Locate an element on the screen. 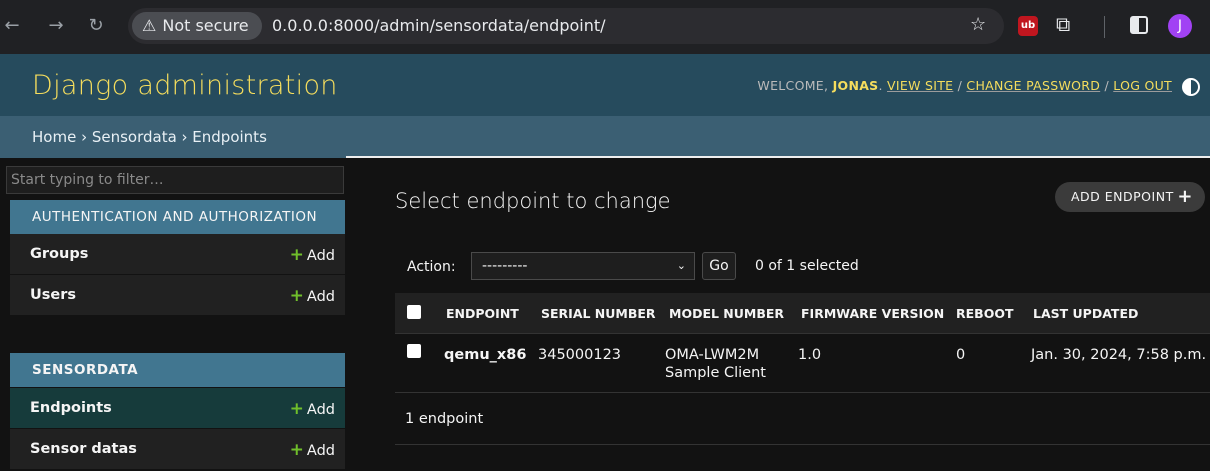 This screenshot has width=1210, height=471. sidebar-item-label: Endpoints is located at coordinates (71, 408).